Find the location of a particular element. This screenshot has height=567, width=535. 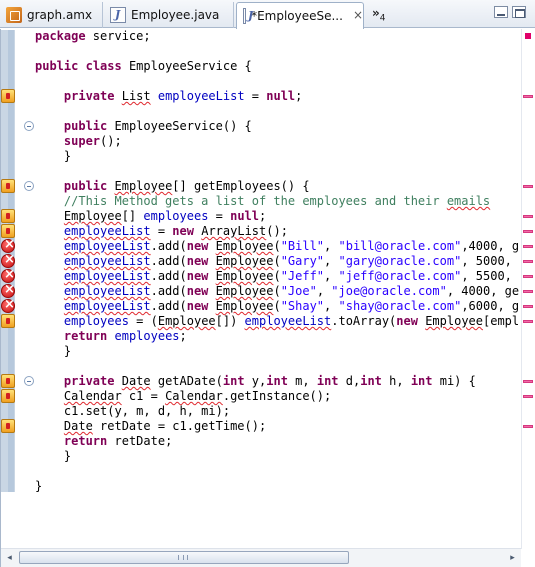

tab-employee-service-java: *EmployeeSe... × is located at coordinates (300, 15).